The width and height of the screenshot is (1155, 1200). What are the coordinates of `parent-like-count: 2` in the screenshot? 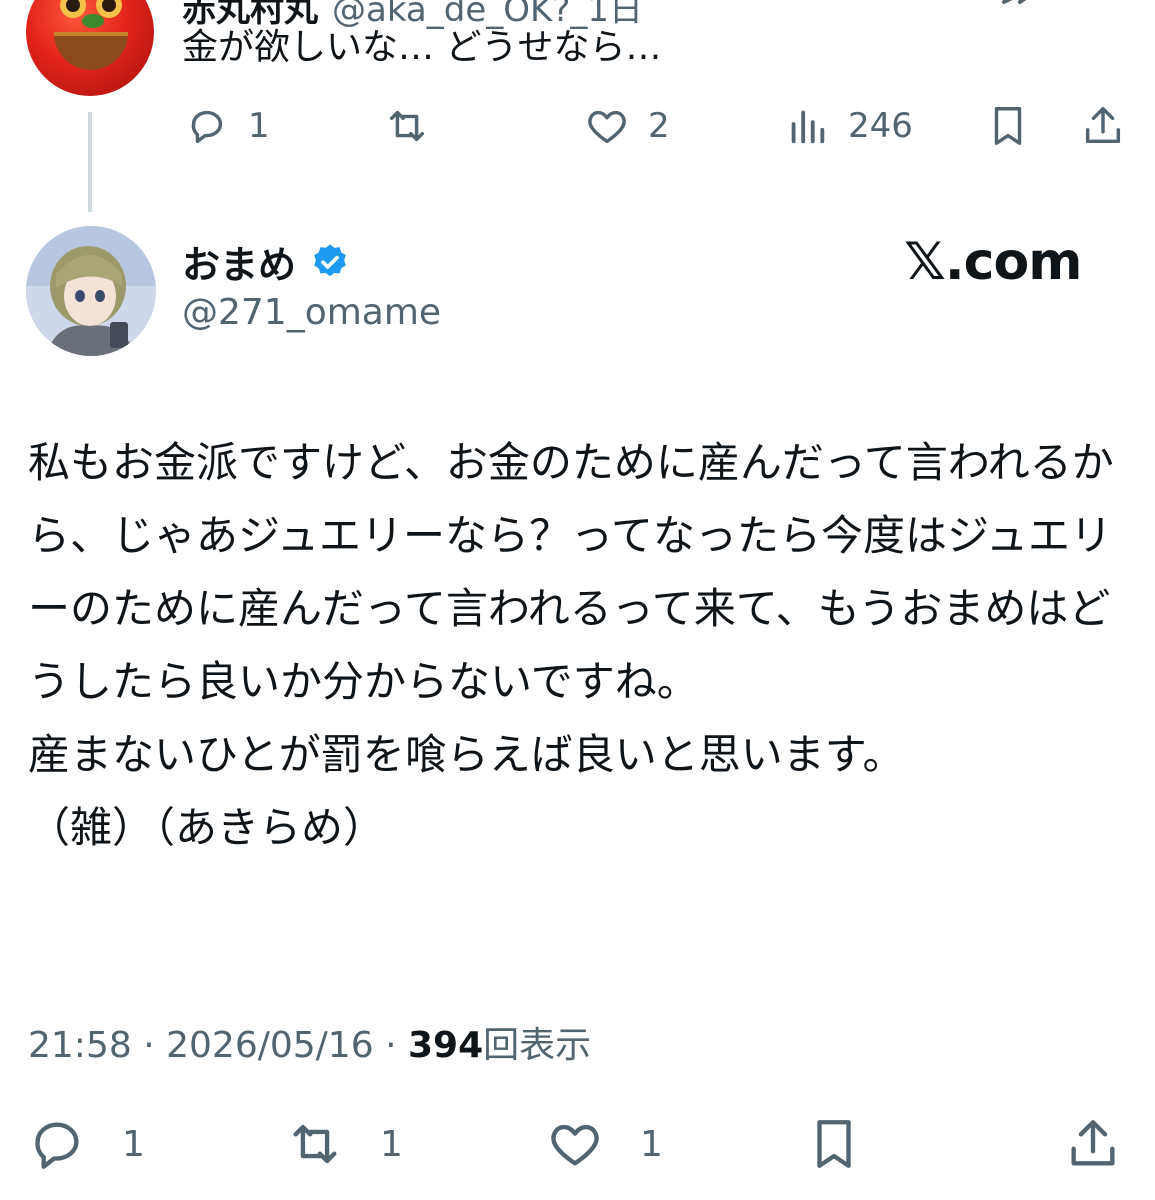 It's located at (659, 126).